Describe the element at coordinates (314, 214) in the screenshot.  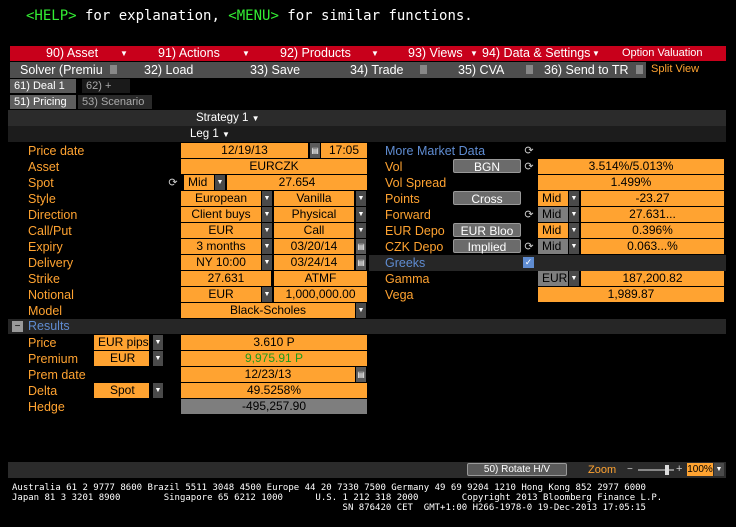
I see `settlement-select: Physical` at that location.